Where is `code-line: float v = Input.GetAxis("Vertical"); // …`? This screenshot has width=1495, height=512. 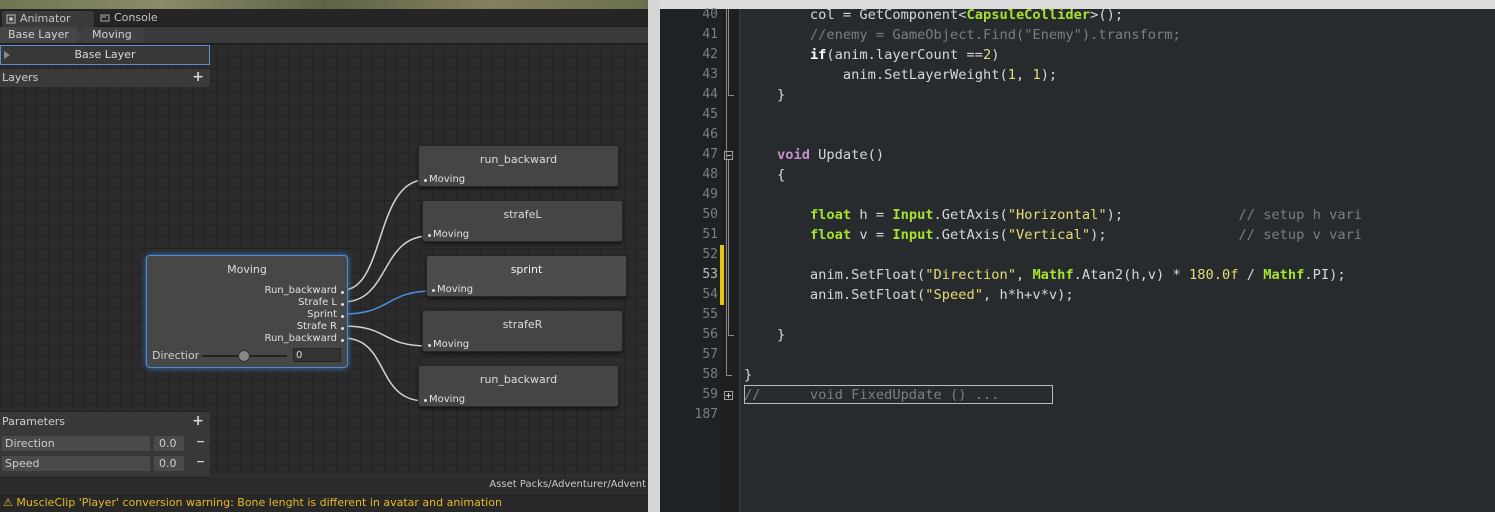
code-line: float v = Input.GetAxis("Vertical"); // … is located at coordinates (1086, 235).